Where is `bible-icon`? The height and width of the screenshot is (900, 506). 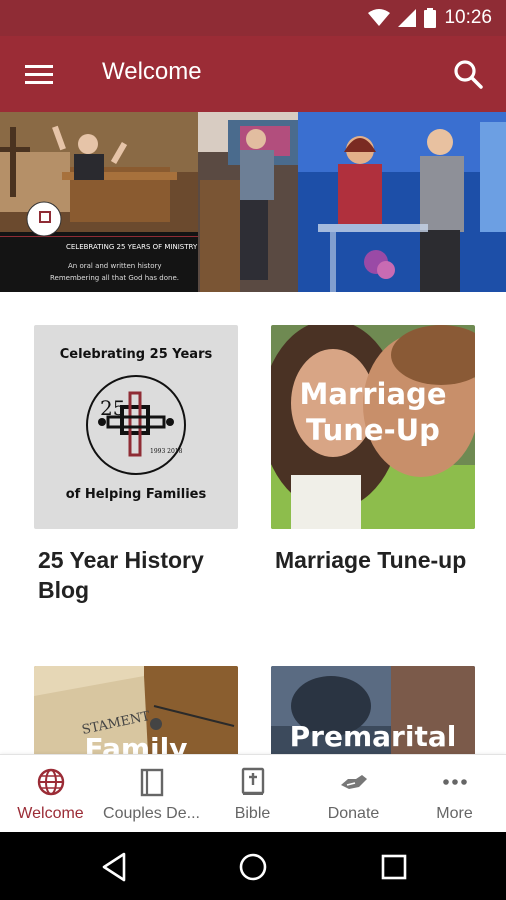
bible-icon is located at coordinates (252, 781).